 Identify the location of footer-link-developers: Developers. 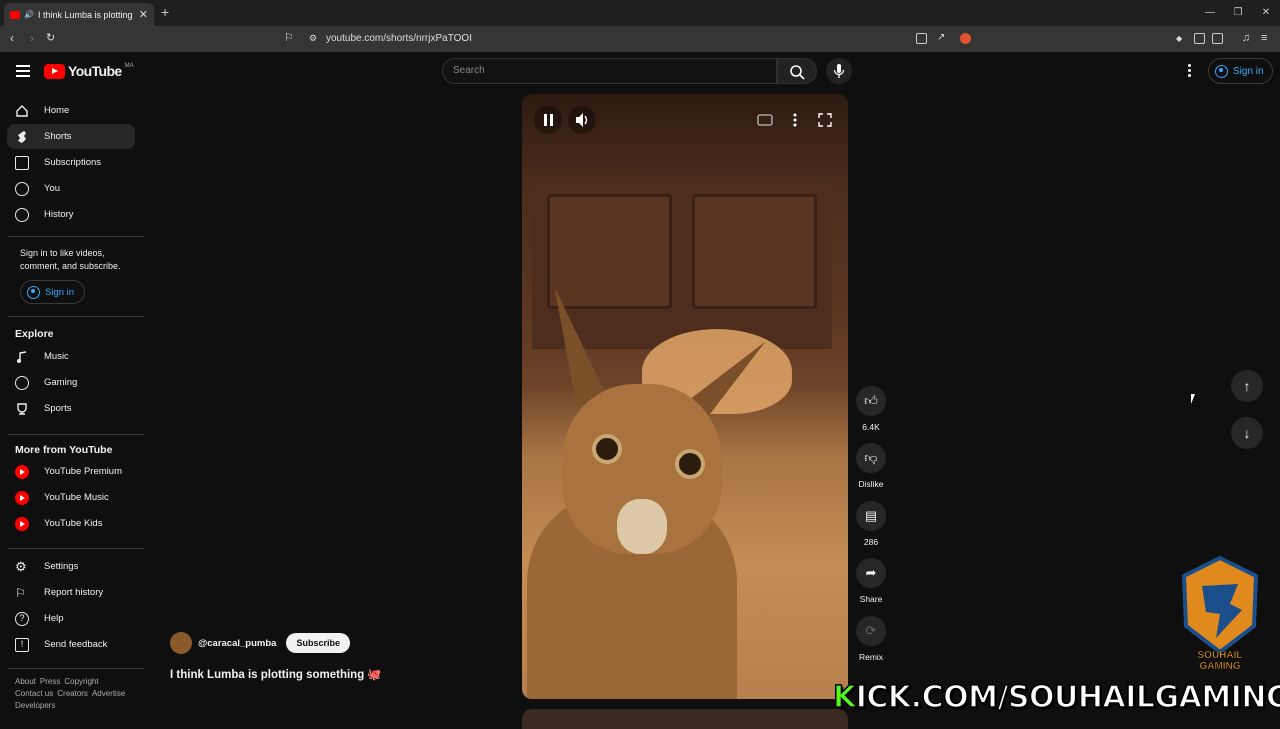
(35, 705).